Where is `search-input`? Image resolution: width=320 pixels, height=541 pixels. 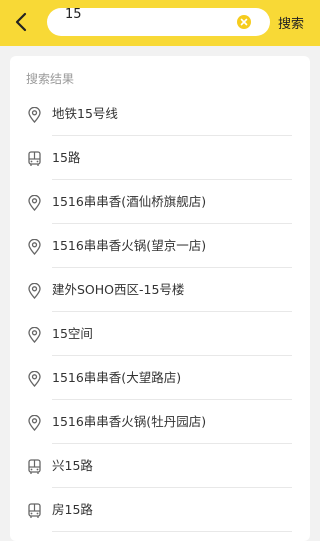
search-input is located at coordinates (145, 15).